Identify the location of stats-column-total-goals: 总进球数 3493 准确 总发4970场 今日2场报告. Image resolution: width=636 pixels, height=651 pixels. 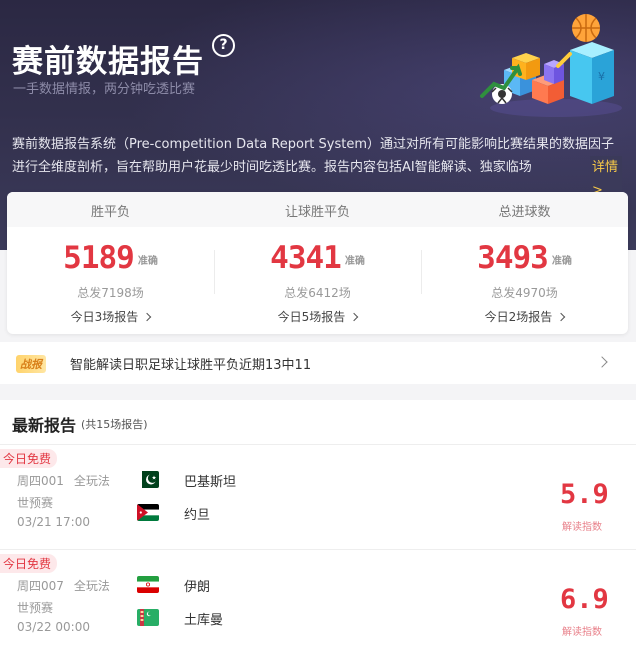
(524, 263).